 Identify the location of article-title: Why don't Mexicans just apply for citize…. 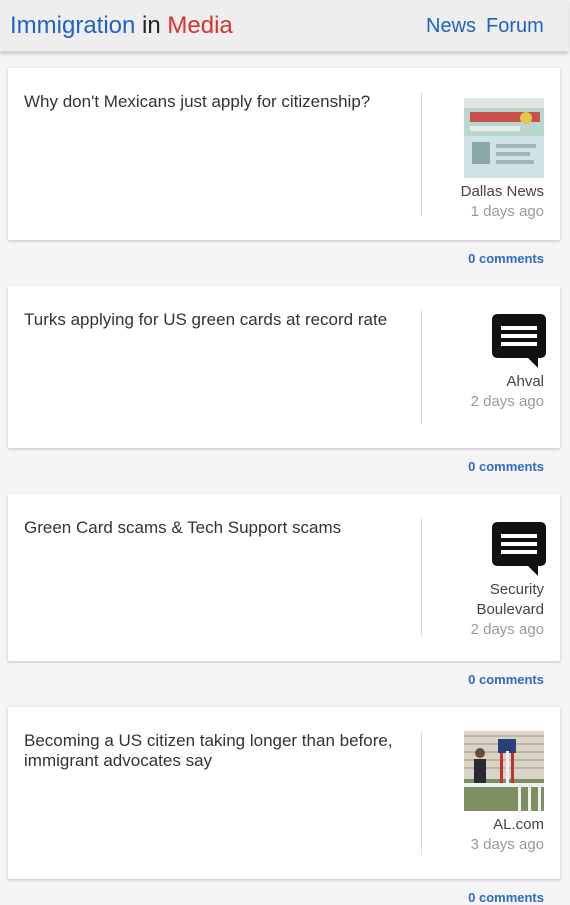
(217, 102).